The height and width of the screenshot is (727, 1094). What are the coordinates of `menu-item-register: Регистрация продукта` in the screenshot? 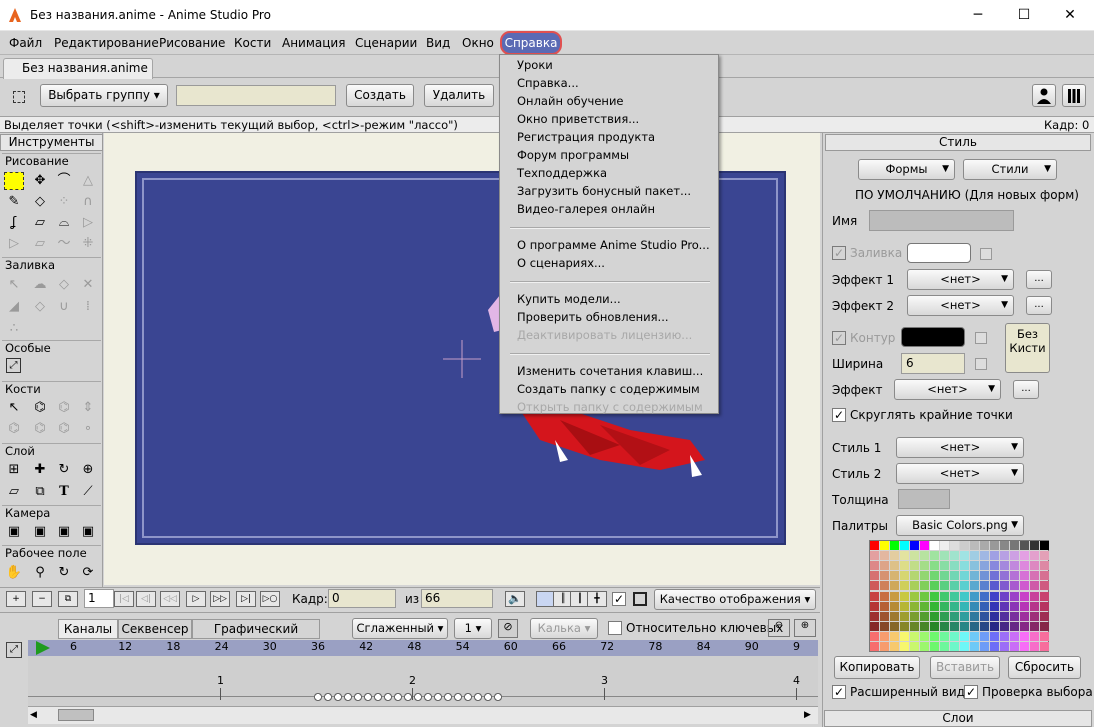 It's located at (586, 137).